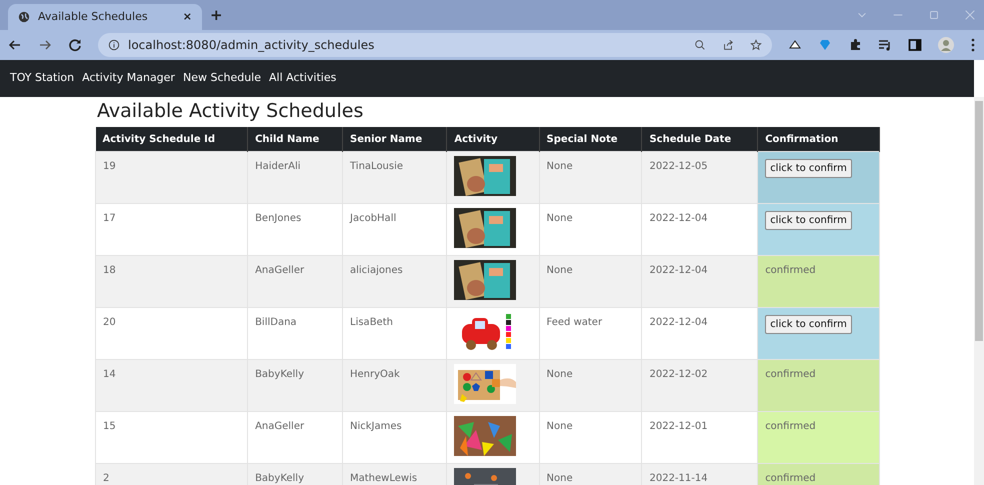 The height and width of the screenshot is (485, 984). Describe the element at coordinates (172, 178) in the screenshot. I see `table-cell: 19` at that location.